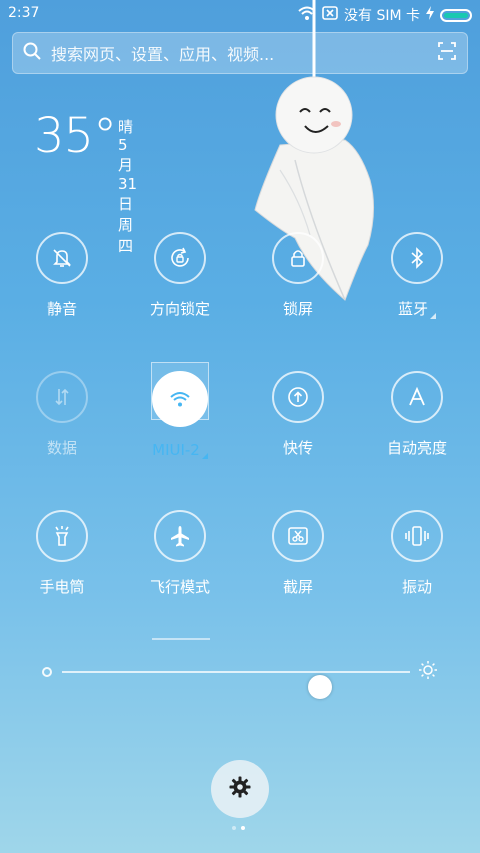 This screenshot has height=853, width=480. Describe the element at coordinates (319, 687) in the screenshot. I see `brightness-thumb` at that location.